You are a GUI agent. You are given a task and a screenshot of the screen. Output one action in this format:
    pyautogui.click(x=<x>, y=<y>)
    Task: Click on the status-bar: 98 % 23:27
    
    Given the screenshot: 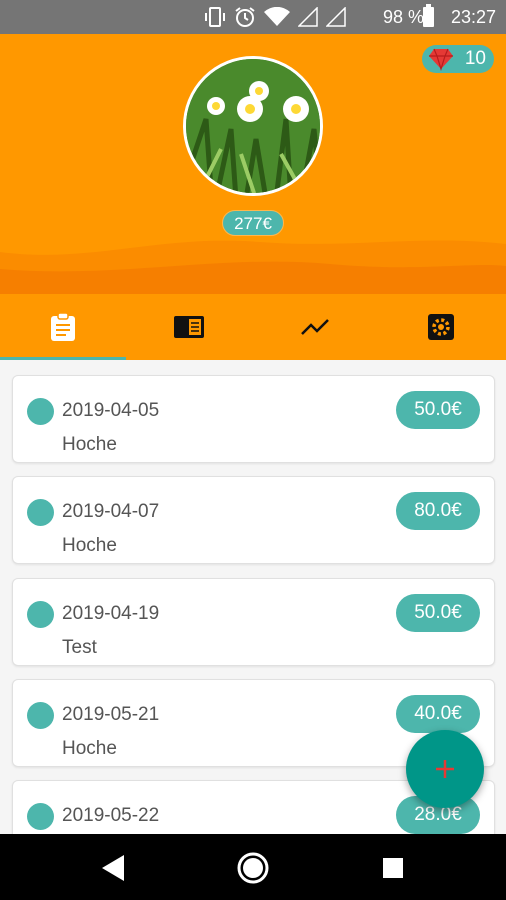 What is the action you would take?
    pyautogui.click(x=253, y=17)
    